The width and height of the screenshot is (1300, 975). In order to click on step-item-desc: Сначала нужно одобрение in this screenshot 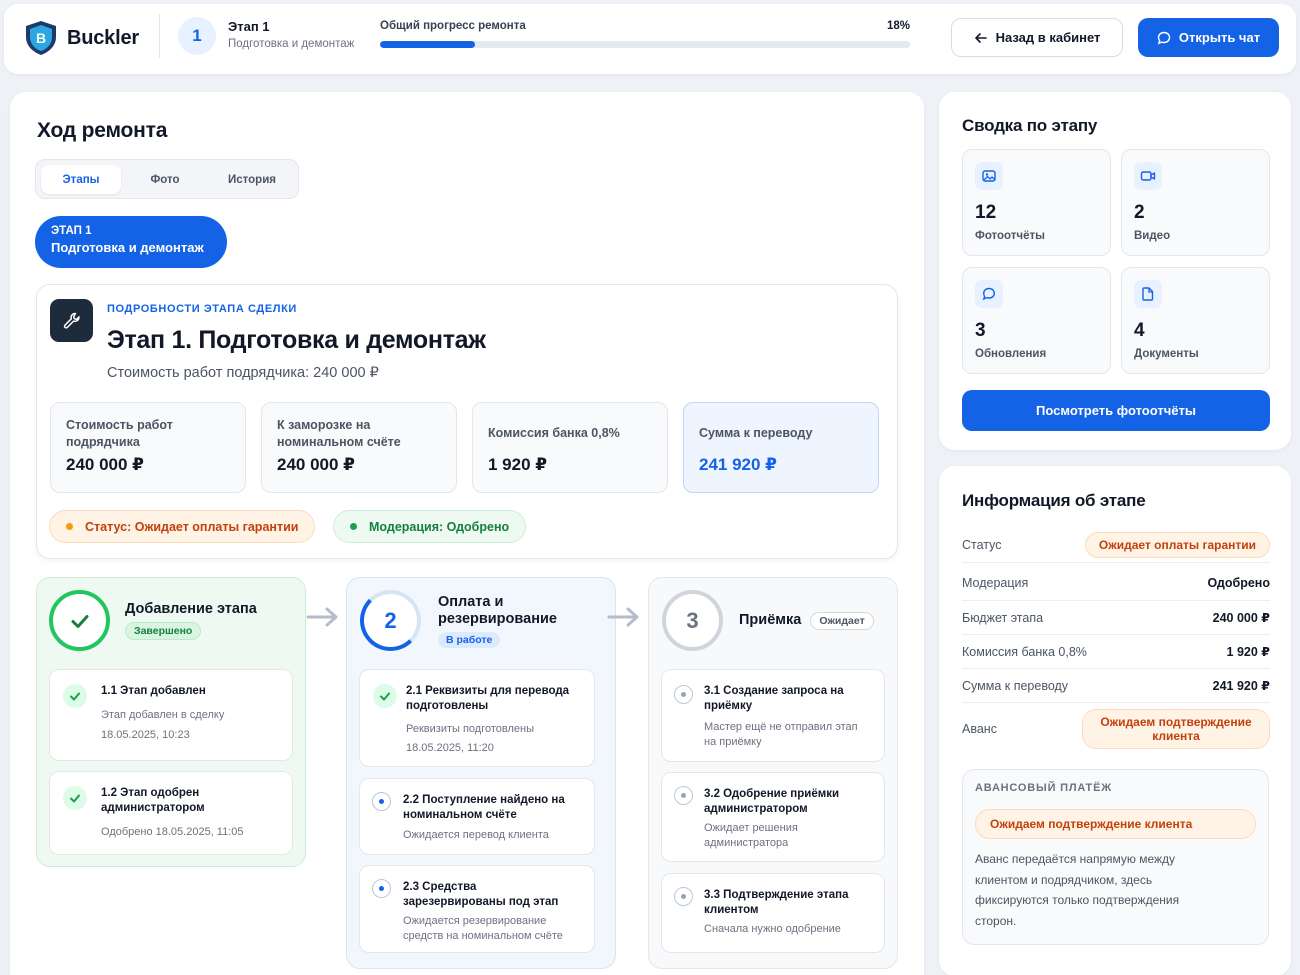, I will do `click(772, 929)`.